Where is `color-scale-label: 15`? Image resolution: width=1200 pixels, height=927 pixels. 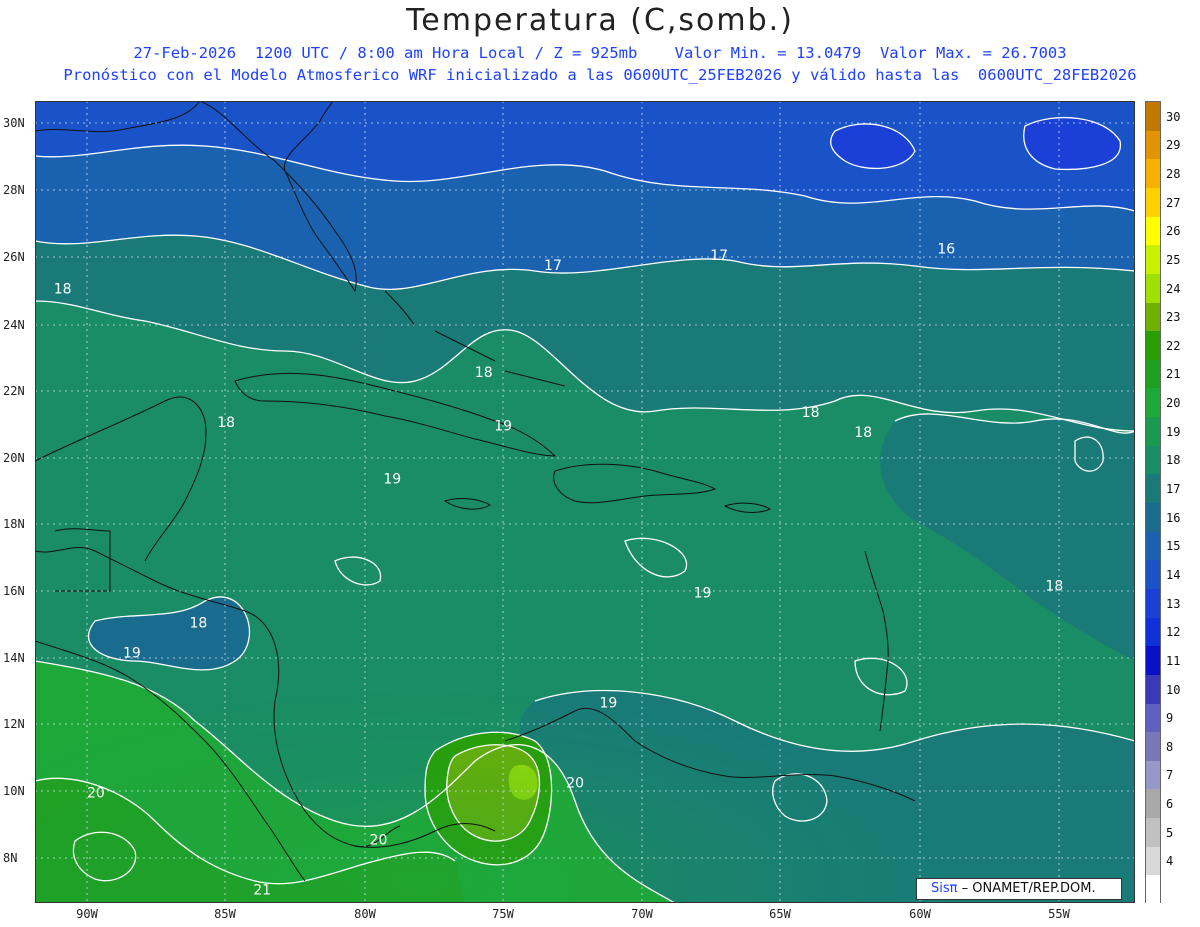
color-scale-label: 15 is located at coordinates (1173, 546).